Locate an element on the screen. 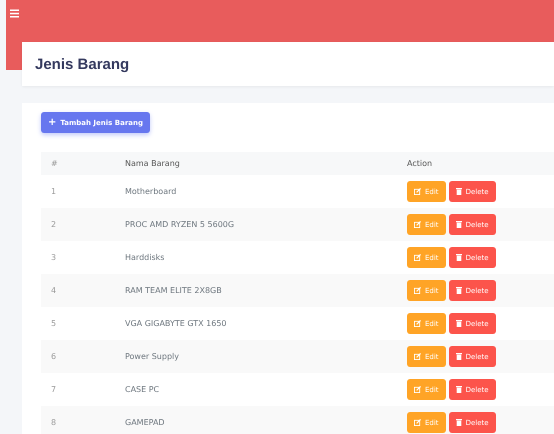 The height and width of the screenshot is (434, 554). table-cell: 8 is located at coordinates (82, 420).